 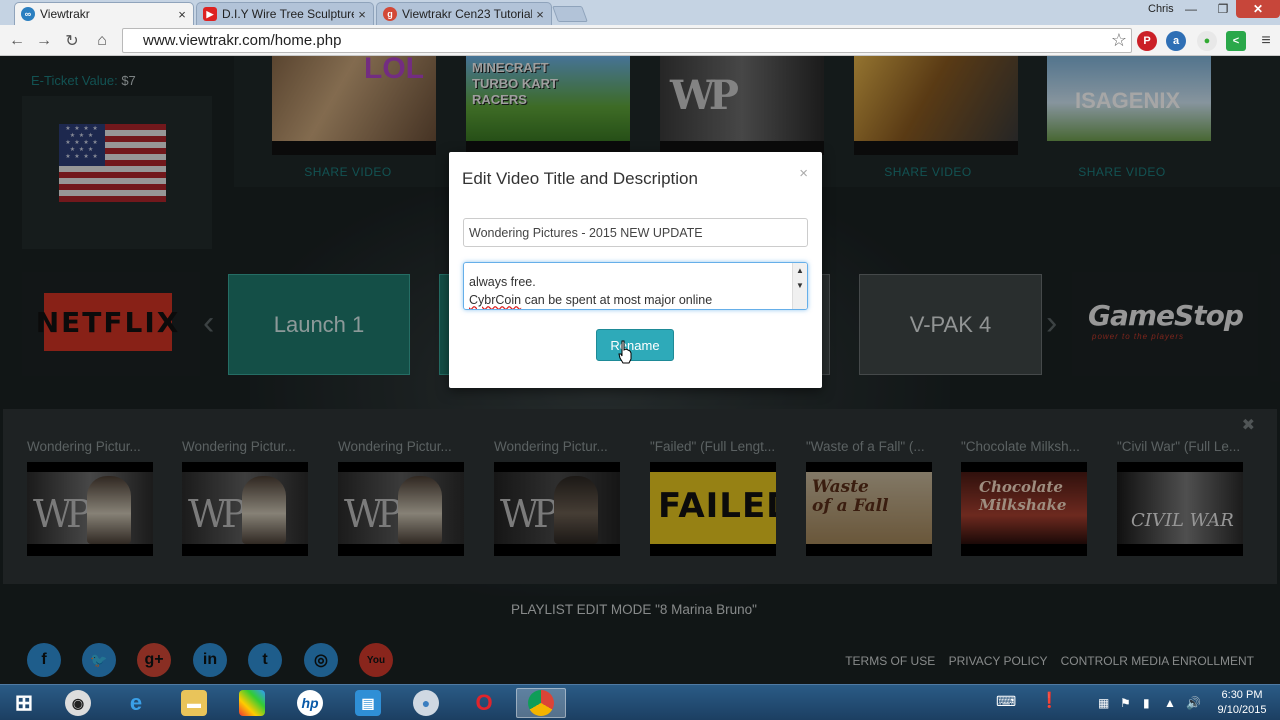 I want to click on rename-button: Rename, so click(x=635, y=345).